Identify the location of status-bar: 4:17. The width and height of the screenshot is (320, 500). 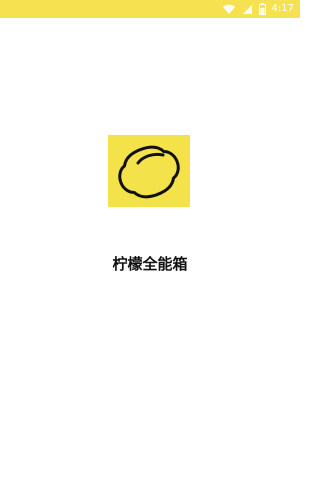
(150, 9).